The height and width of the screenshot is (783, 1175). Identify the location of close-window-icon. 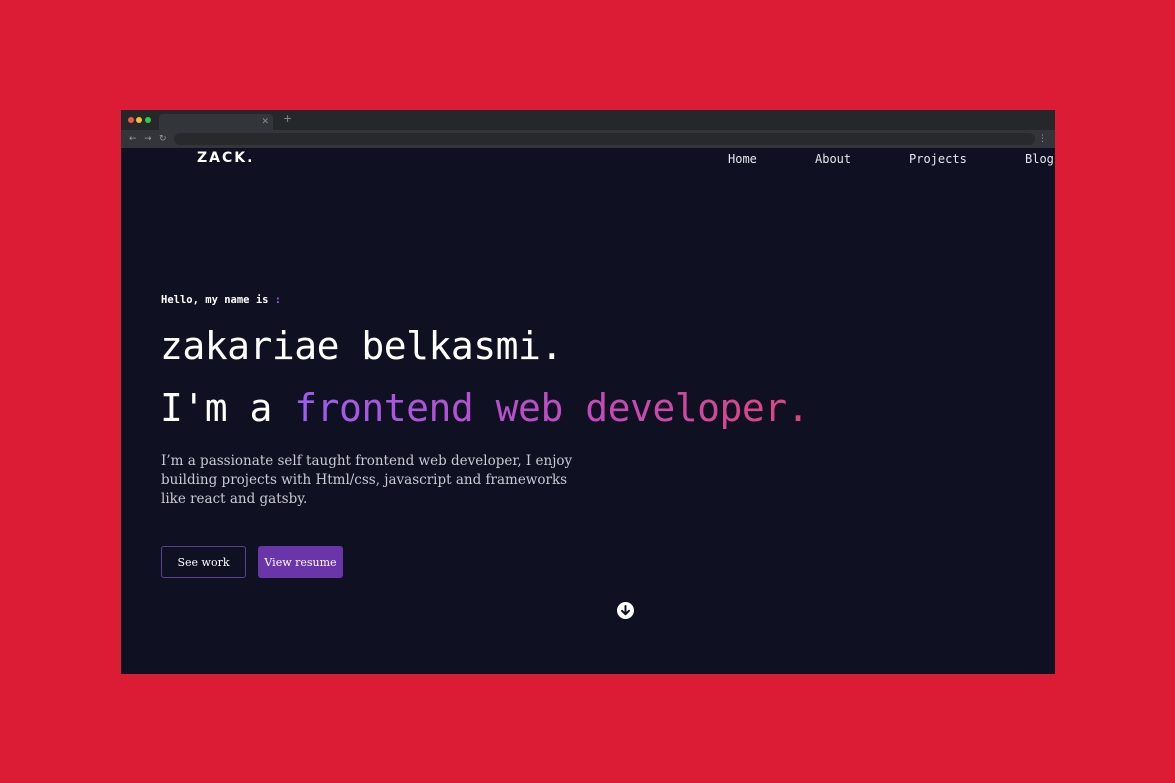
(131, 120).